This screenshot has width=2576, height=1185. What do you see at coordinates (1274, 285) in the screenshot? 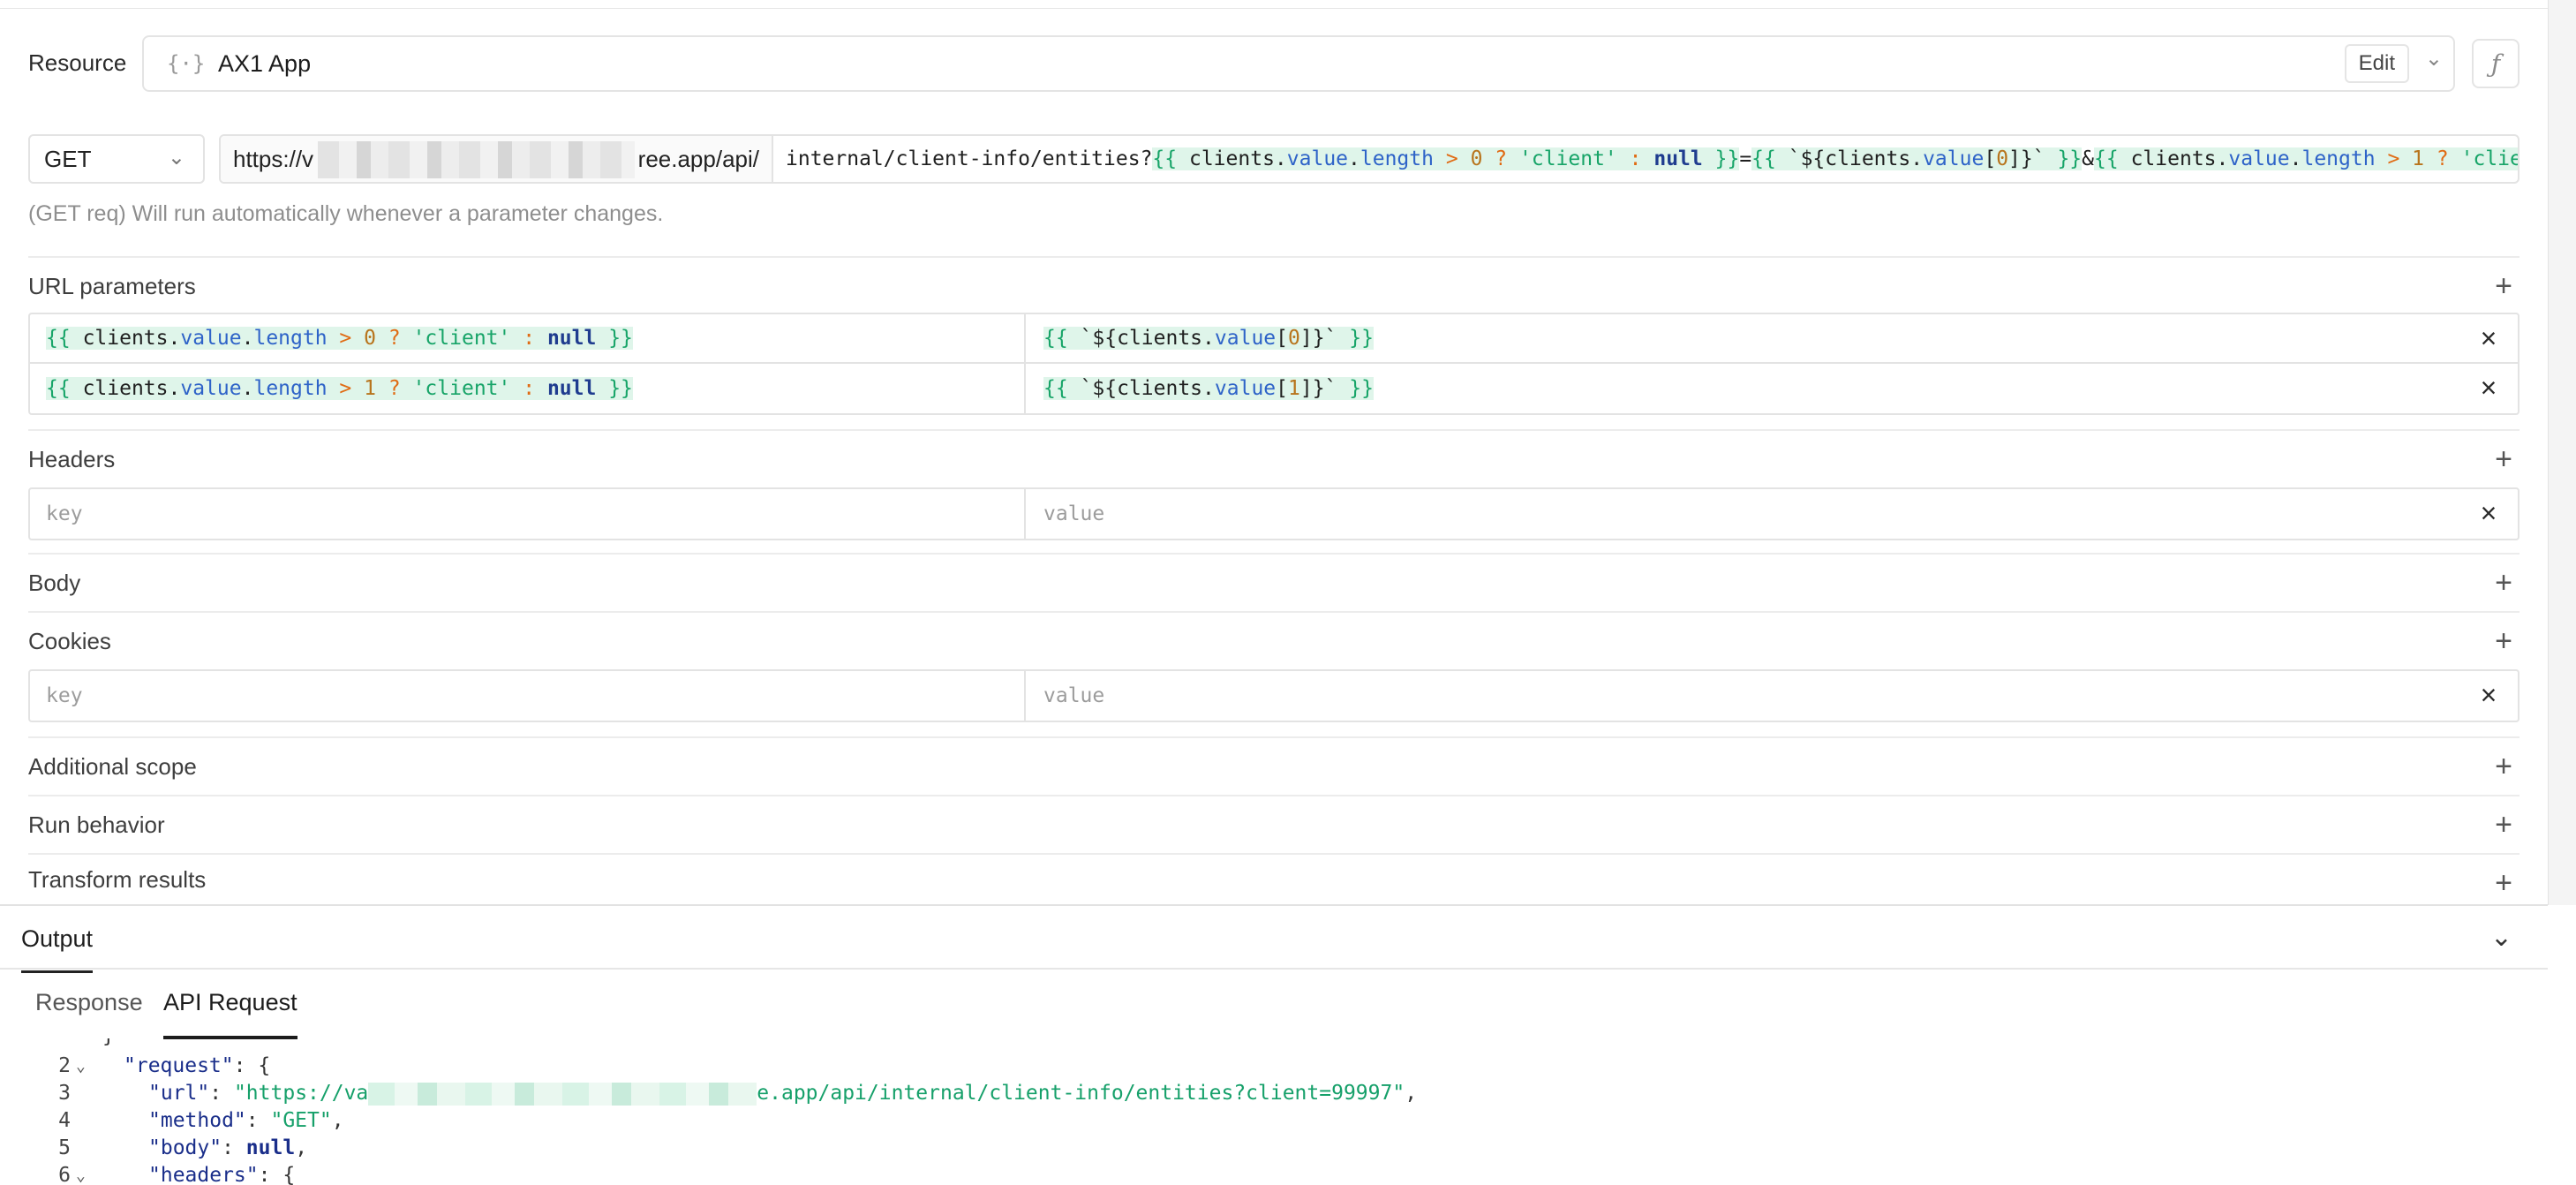
I see `url-parameters-section: URL parameters +` at bounding box center [1274, 285].